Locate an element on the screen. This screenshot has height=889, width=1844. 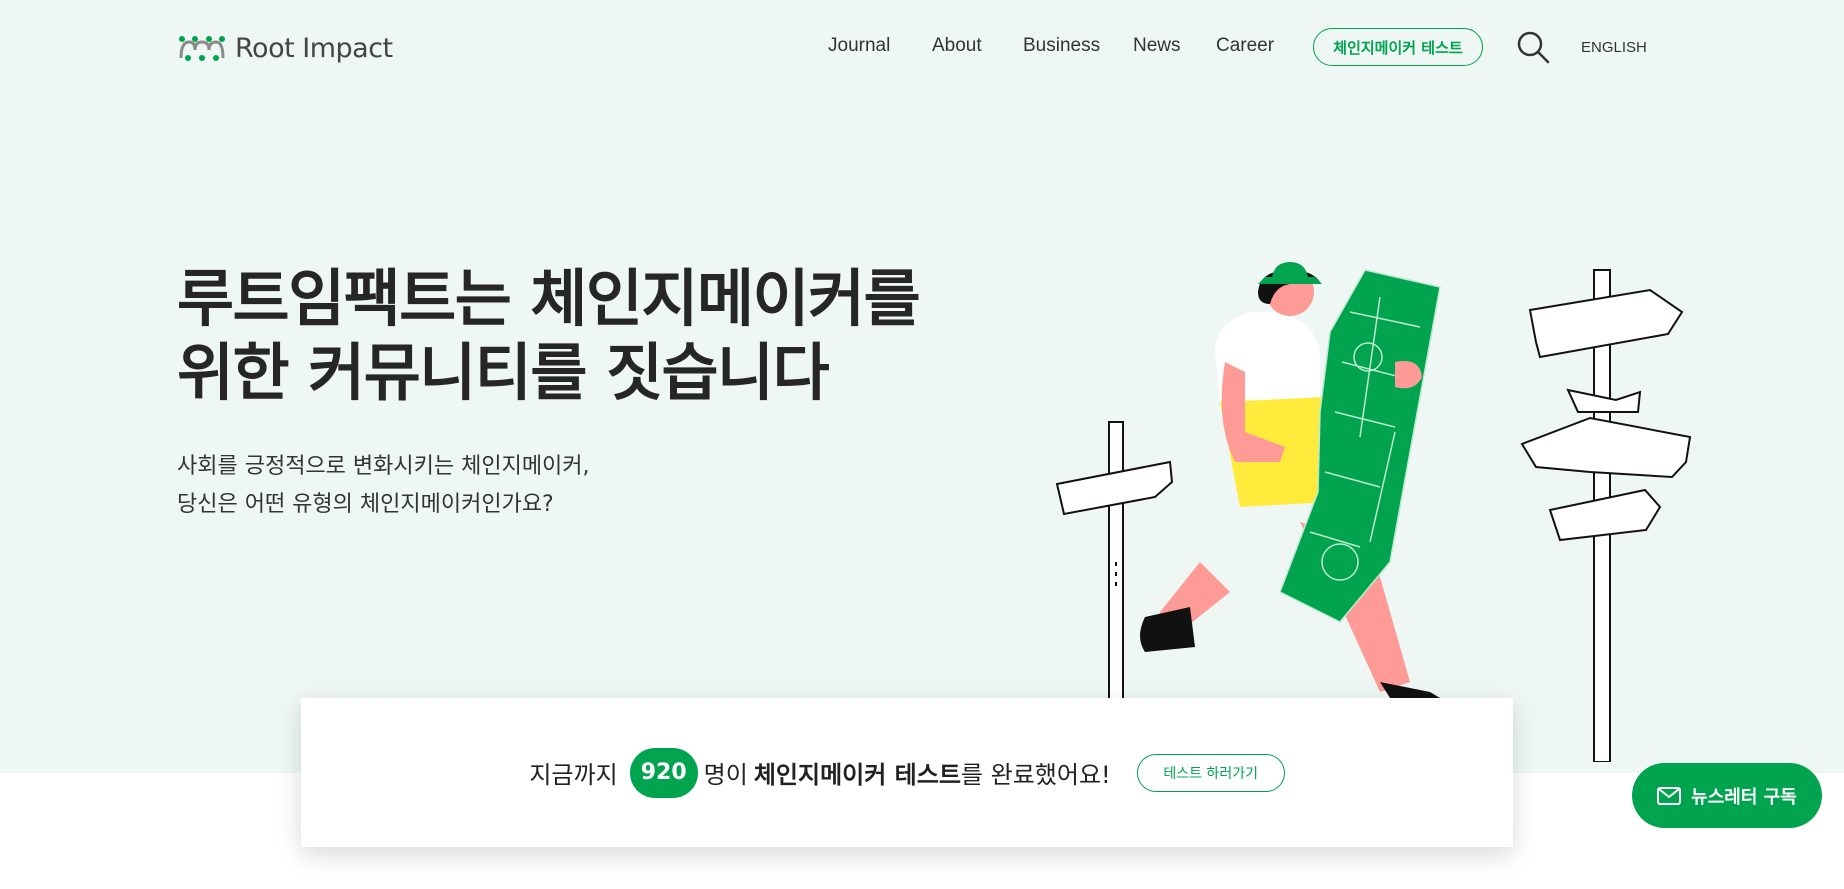
test-counter-card: 지금까지 920 명이 체인지메이커 테스트 를 완료했어요! 테스트 하러가기 is located at coordinates (907, 772).